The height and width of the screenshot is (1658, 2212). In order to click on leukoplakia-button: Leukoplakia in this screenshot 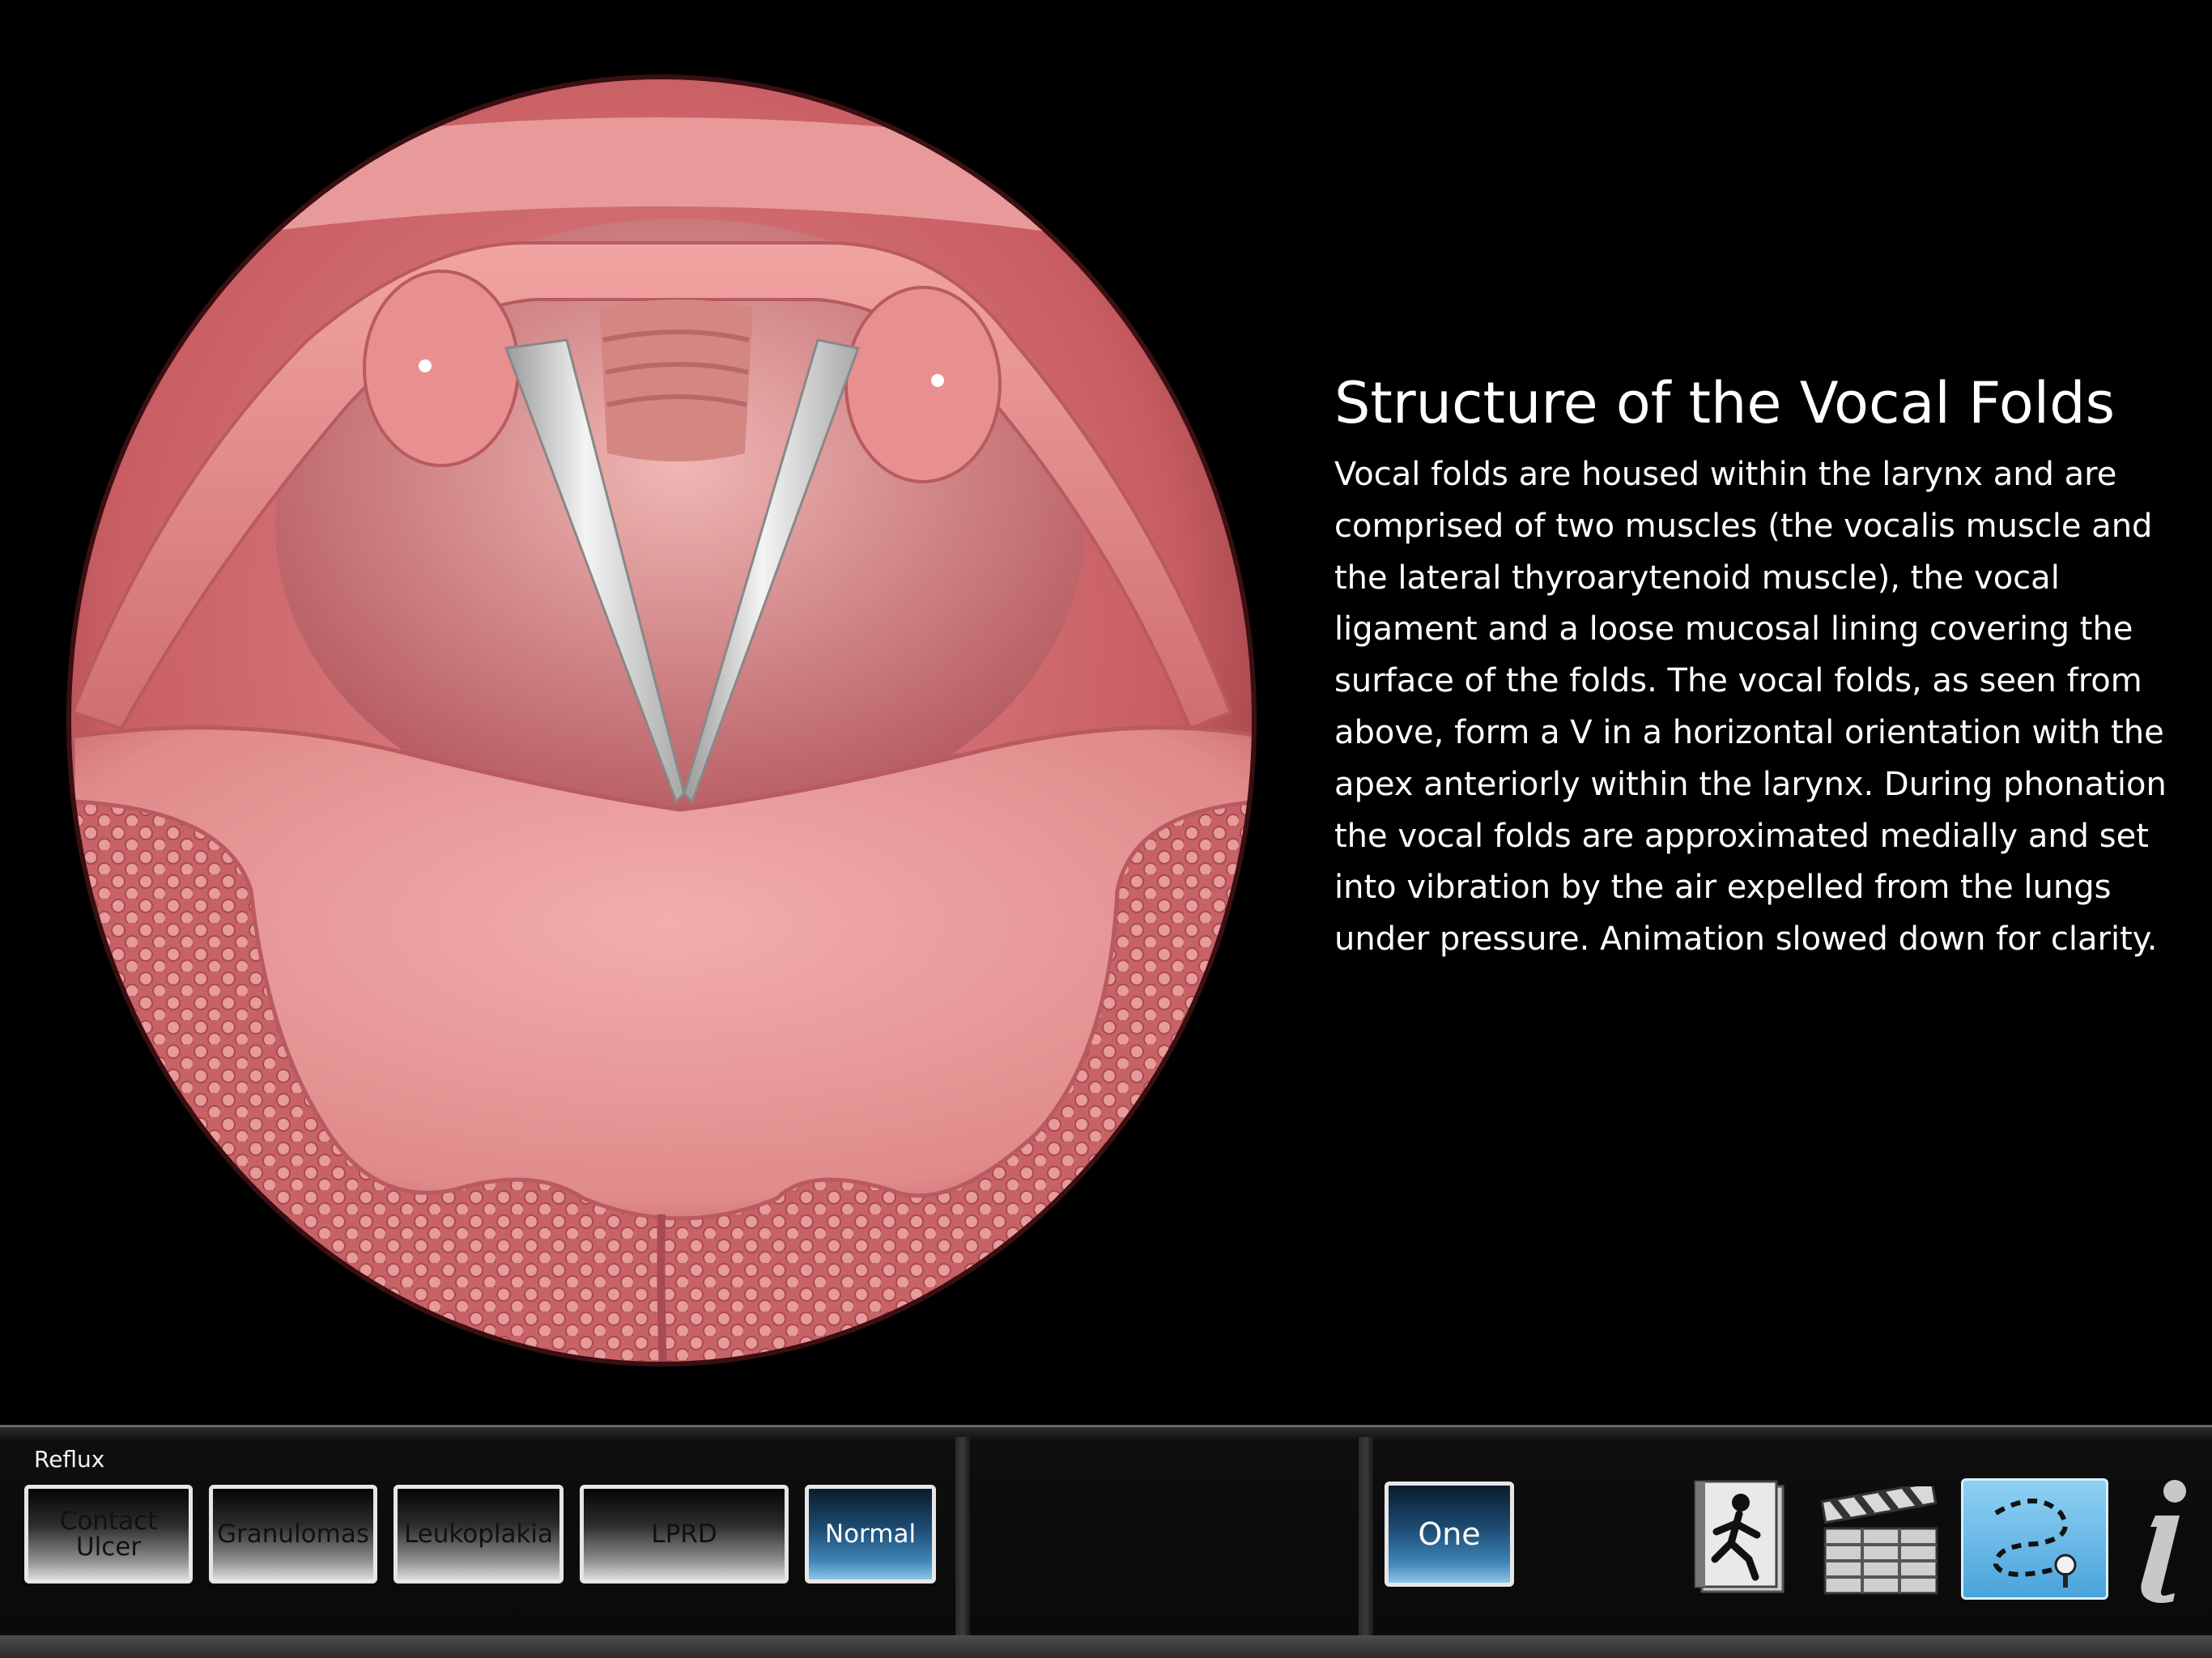, I will do `click(479, 1534)`.